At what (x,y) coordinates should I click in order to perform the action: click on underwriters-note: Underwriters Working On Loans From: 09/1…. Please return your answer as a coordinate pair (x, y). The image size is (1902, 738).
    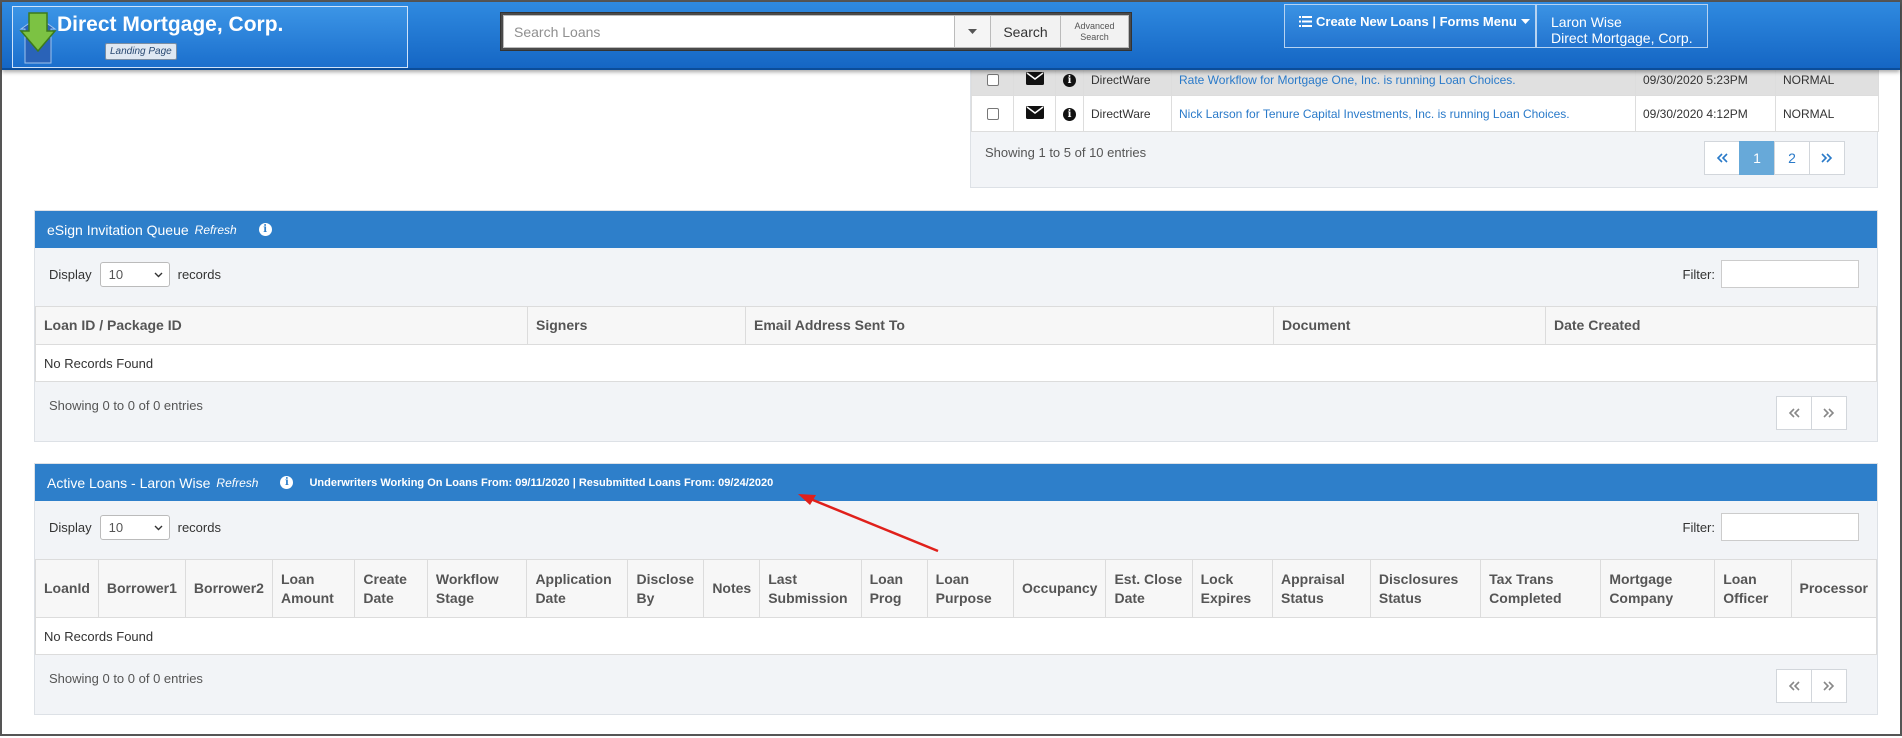
    Looking at the image, I should click on (541, 482).